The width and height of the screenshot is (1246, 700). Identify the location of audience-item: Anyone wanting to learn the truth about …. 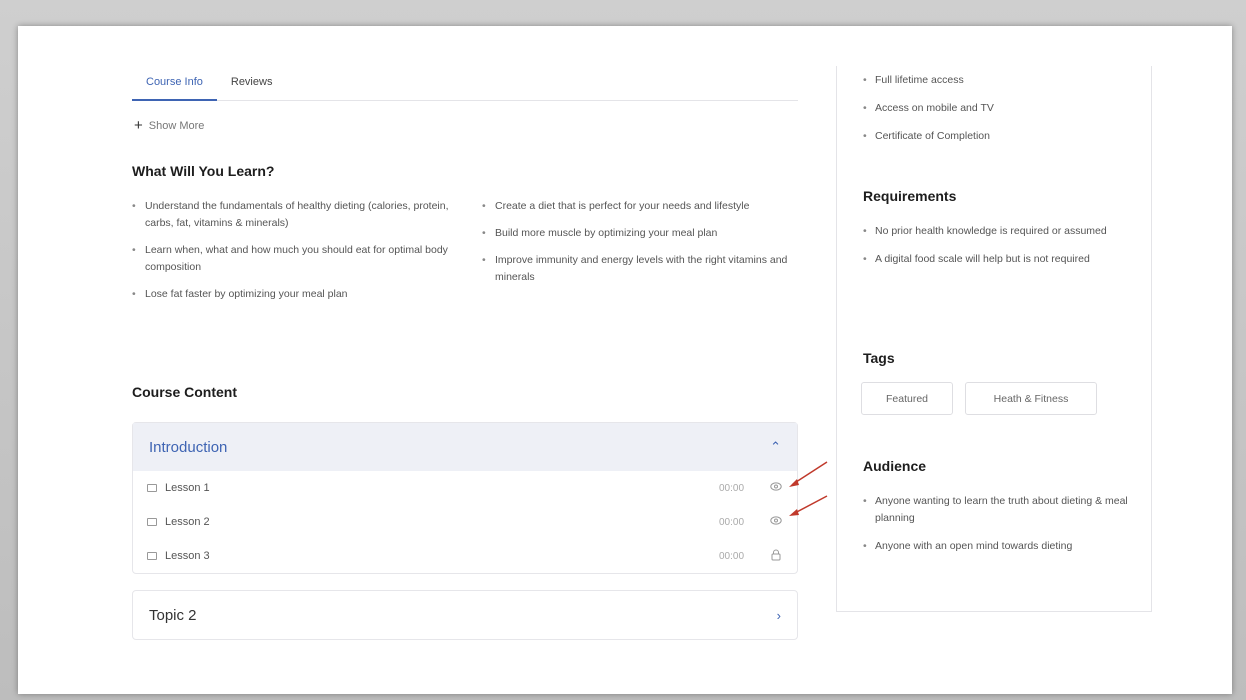
(998, 510).